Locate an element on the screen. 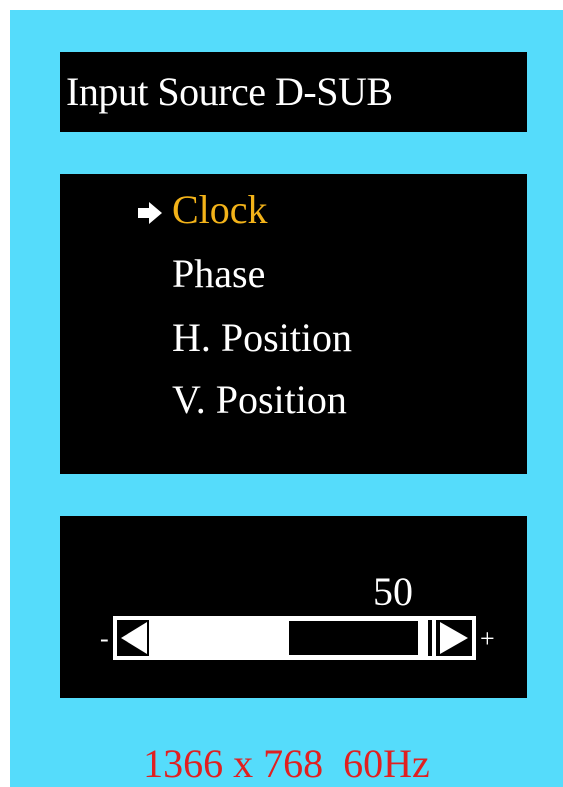 The image size is (563, 787). resolution-status: 1366 x 768 60Hz is located at coordinates (286, 763).